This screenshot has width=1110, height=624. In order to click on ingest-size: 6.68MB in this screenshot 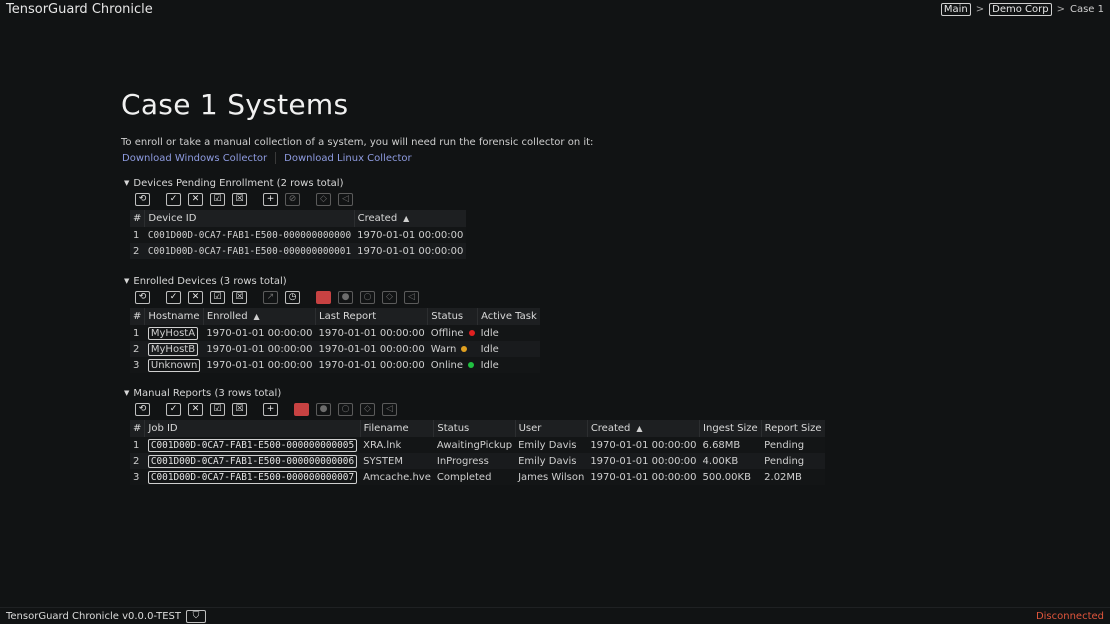, I will do `click(730, 445)`.